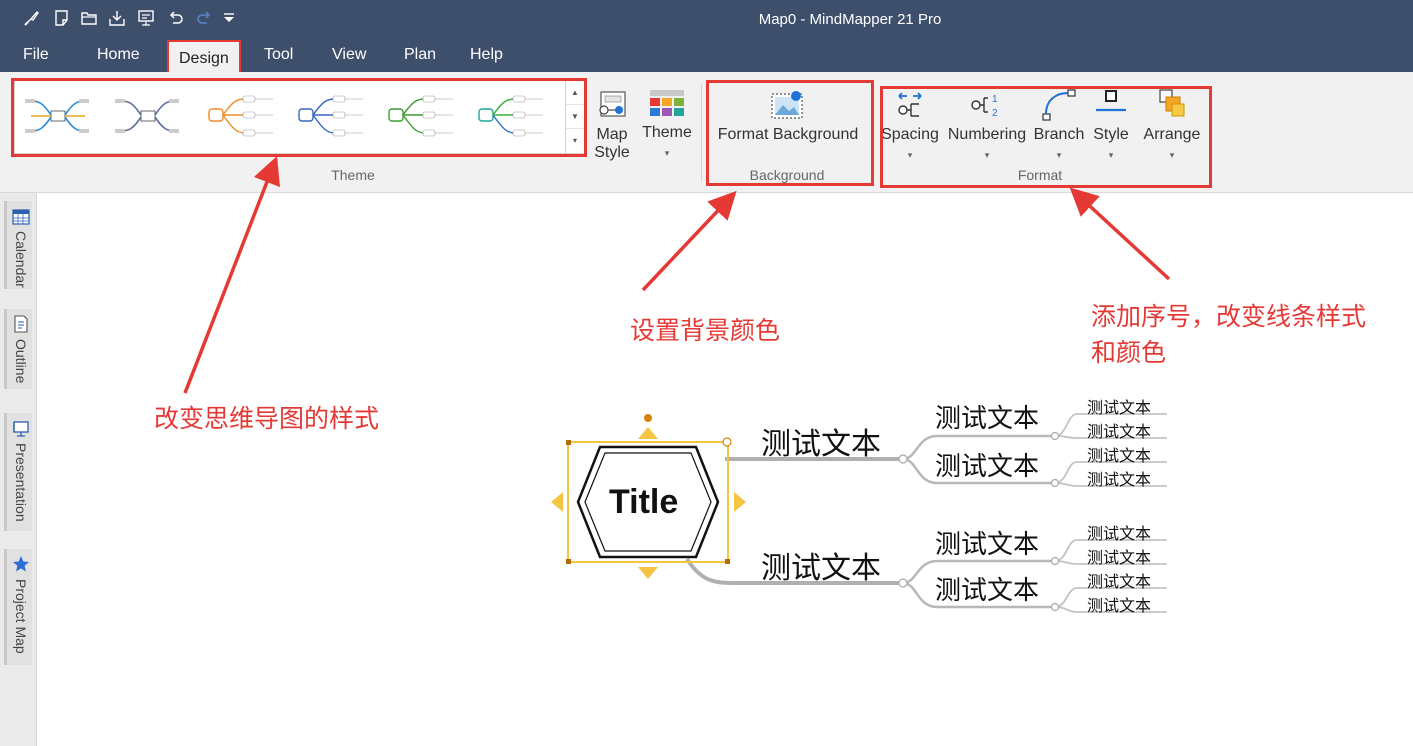  What do you see at coordinates (987, 416) in the screenshot?
I see `subtopic-1-1: 测试文本` at bounding box center [987, 416].